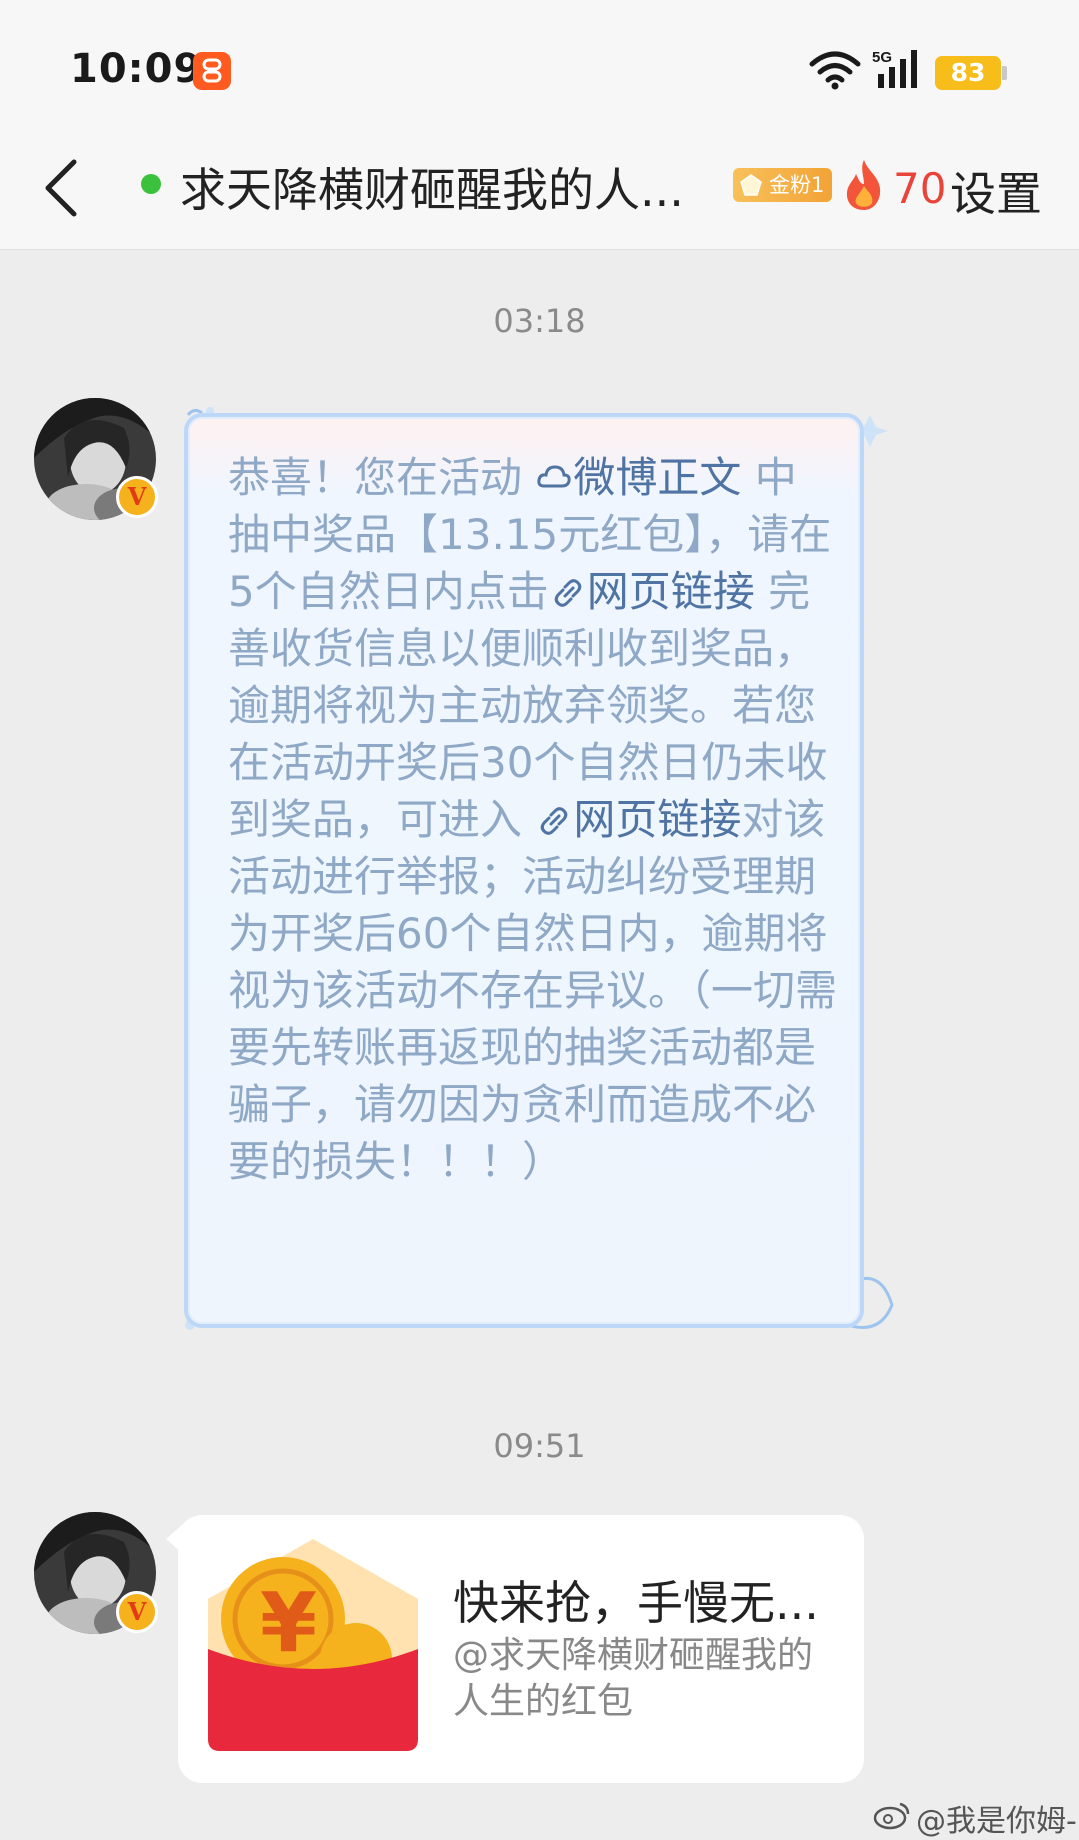 The image size is (1079, 1840). I want to click on gem-icon, so click(751, 185).